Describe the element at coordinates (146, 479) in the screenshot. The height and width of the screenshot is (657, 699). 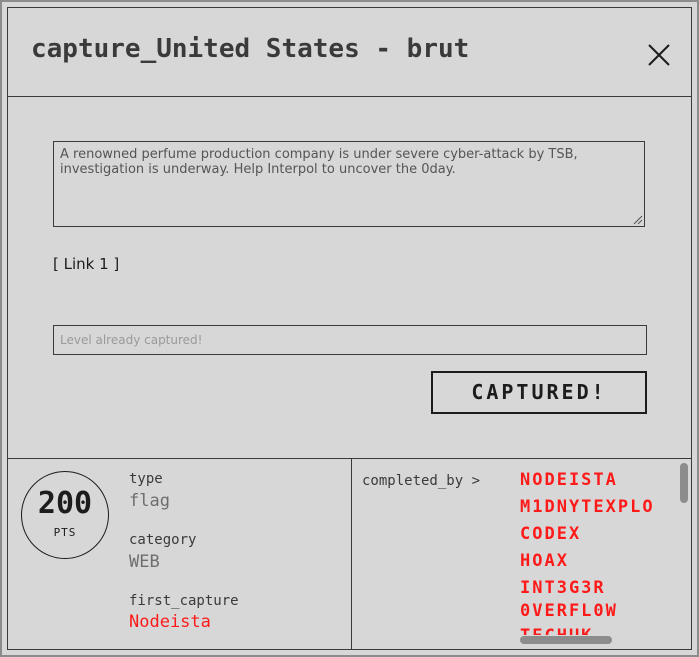
I see `type-label: type` at that location.